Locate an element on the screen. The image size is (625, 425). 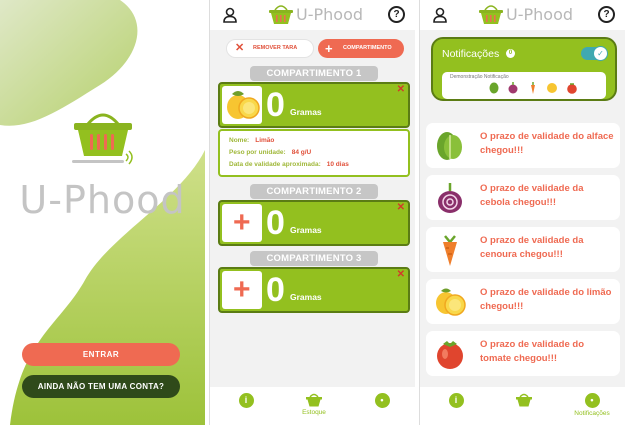
bottom-nav: i • Notificações is located at coordinates (522, 406).